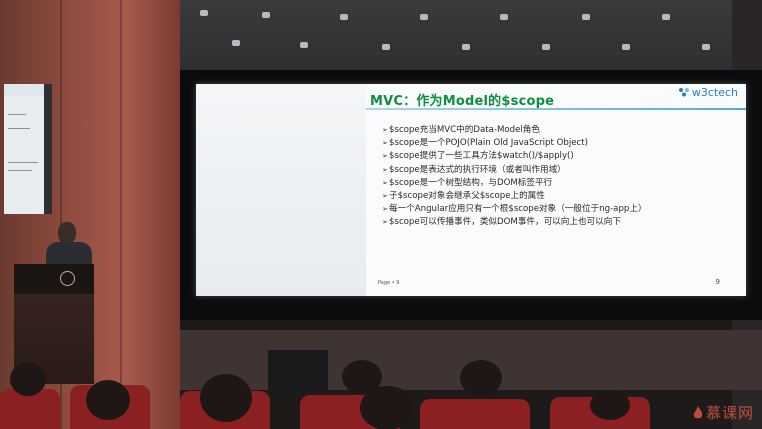 The height and width of the screenshot is (429, 762). Describe the element at coordinates (28, 149) in the screenshot. I see `side-projection-screen` at that location.